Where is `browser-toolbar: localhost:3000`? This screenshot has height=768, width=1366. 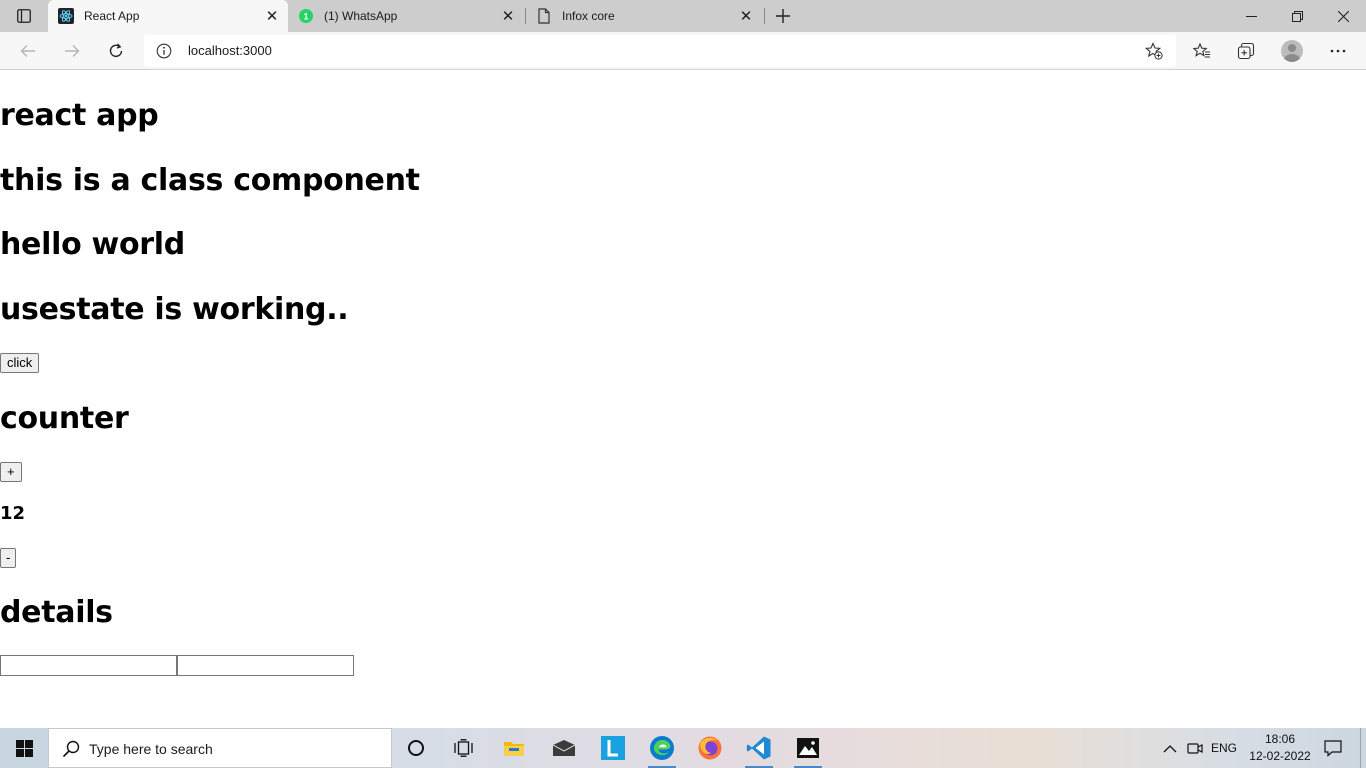 browser-toolbar: localhost:3000 is located at coordinates (683, 51).